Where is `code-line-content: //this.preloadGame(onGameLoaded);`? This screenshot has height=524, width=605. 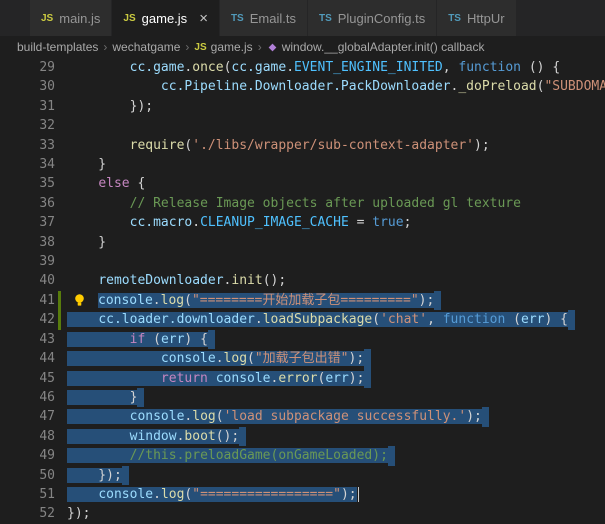
code-line-content: //this.preloadGame(onGameLoaded); is located at coordinates (231, 456).